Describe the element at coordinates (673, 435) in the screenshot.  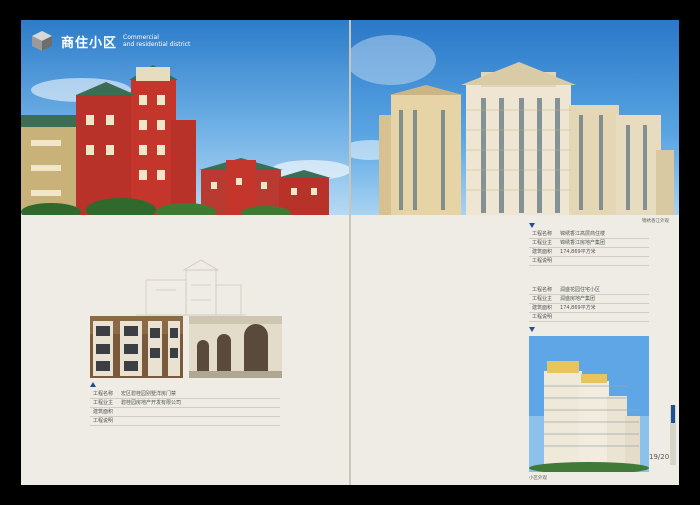
I see `page-side-tab` at that location.